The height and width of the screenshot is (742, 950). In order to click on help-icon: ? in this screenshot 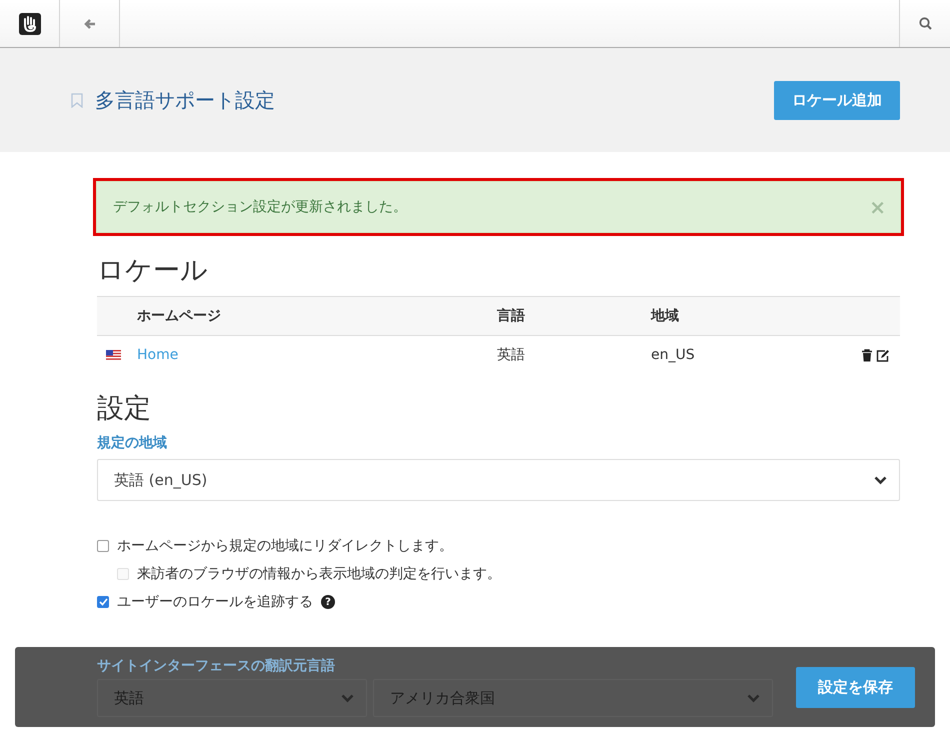, I will do `click(328, 602)`.